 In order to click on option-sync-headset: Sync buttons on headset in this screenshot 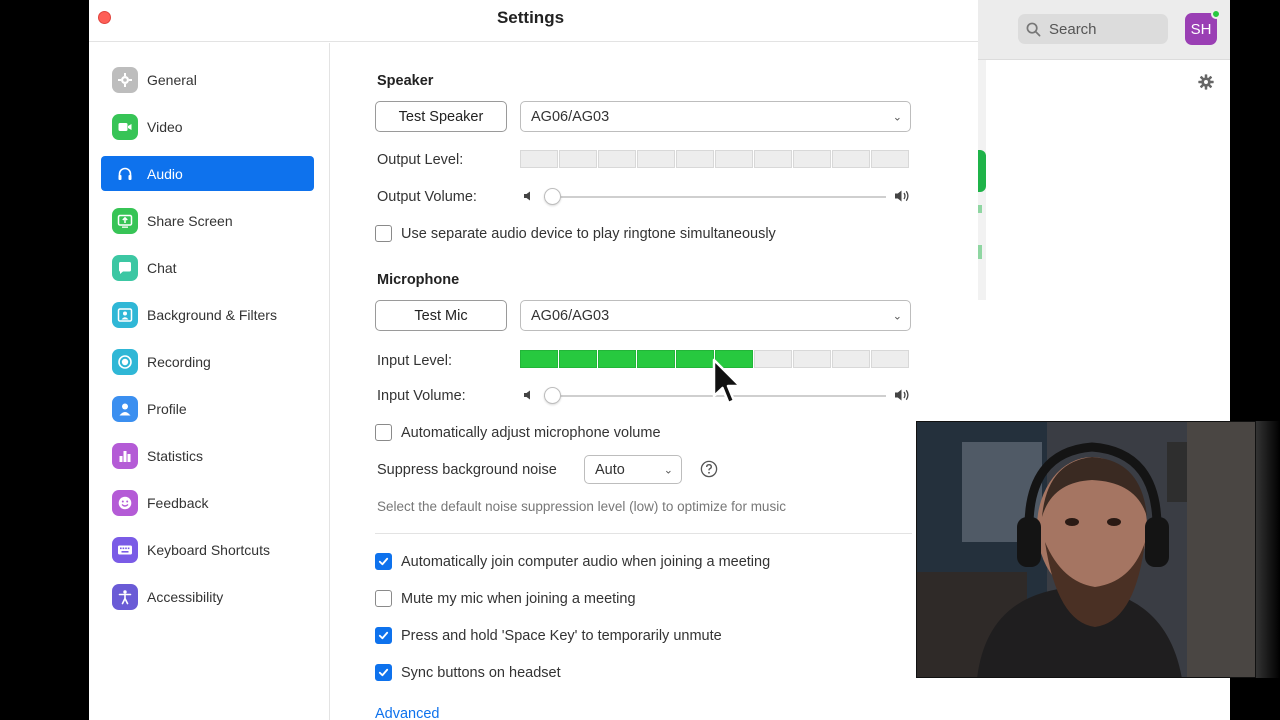, I will do `click(468, 672)`.